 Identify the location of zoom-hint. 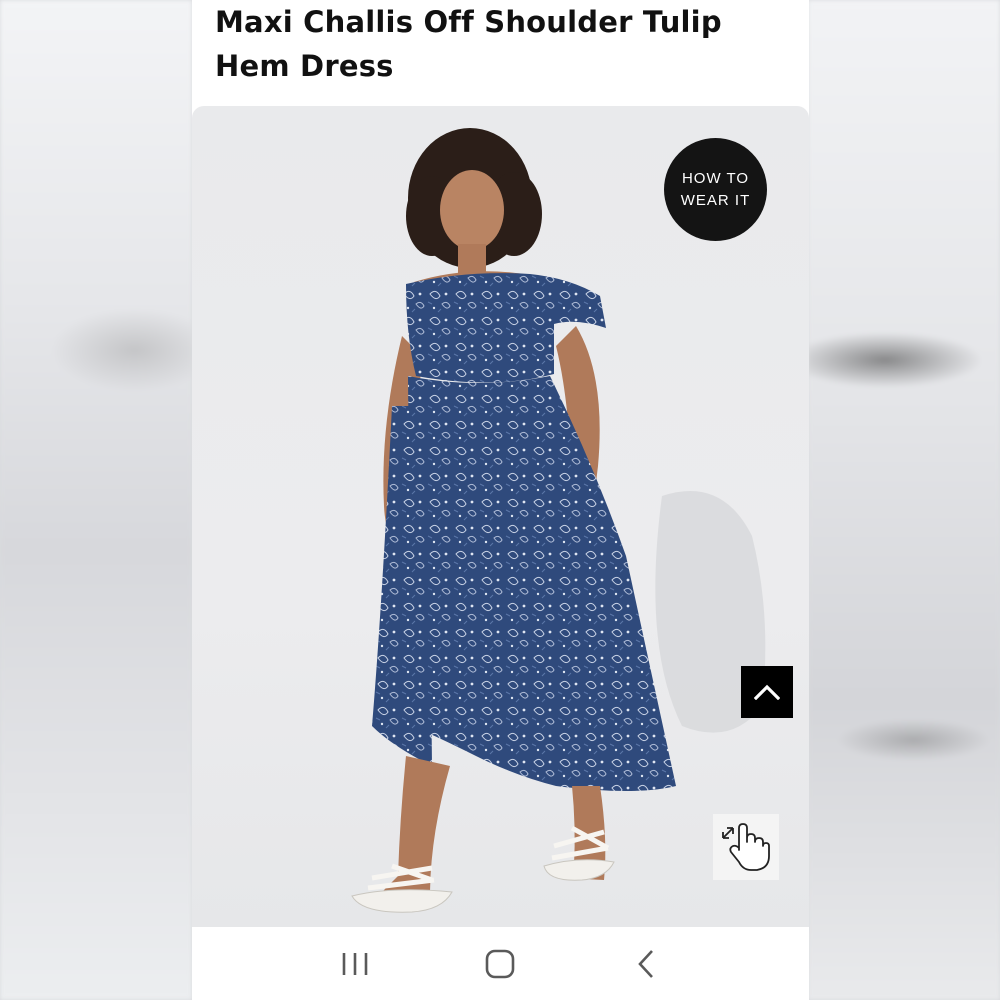
(746, 847).